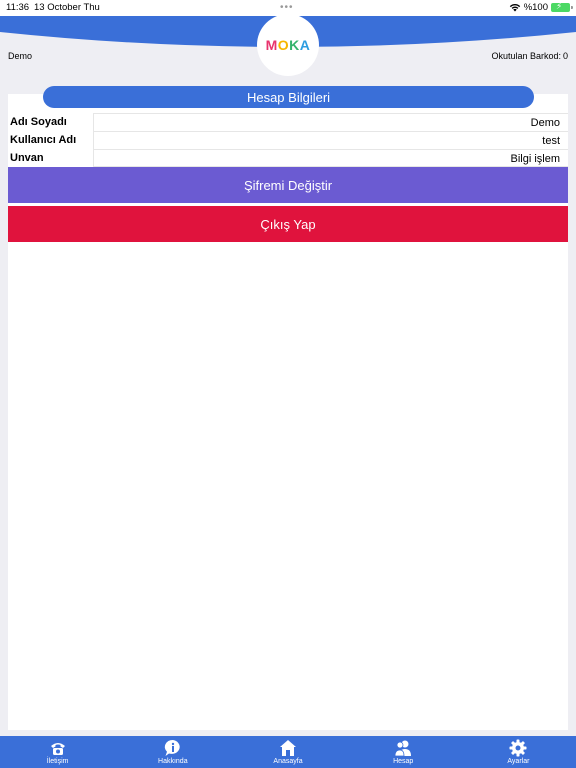  What do you see at coordinates (43, 140) in the screenshot?
I see `info-label: Kullanıcı Adı` at bounding box center [43, 140].